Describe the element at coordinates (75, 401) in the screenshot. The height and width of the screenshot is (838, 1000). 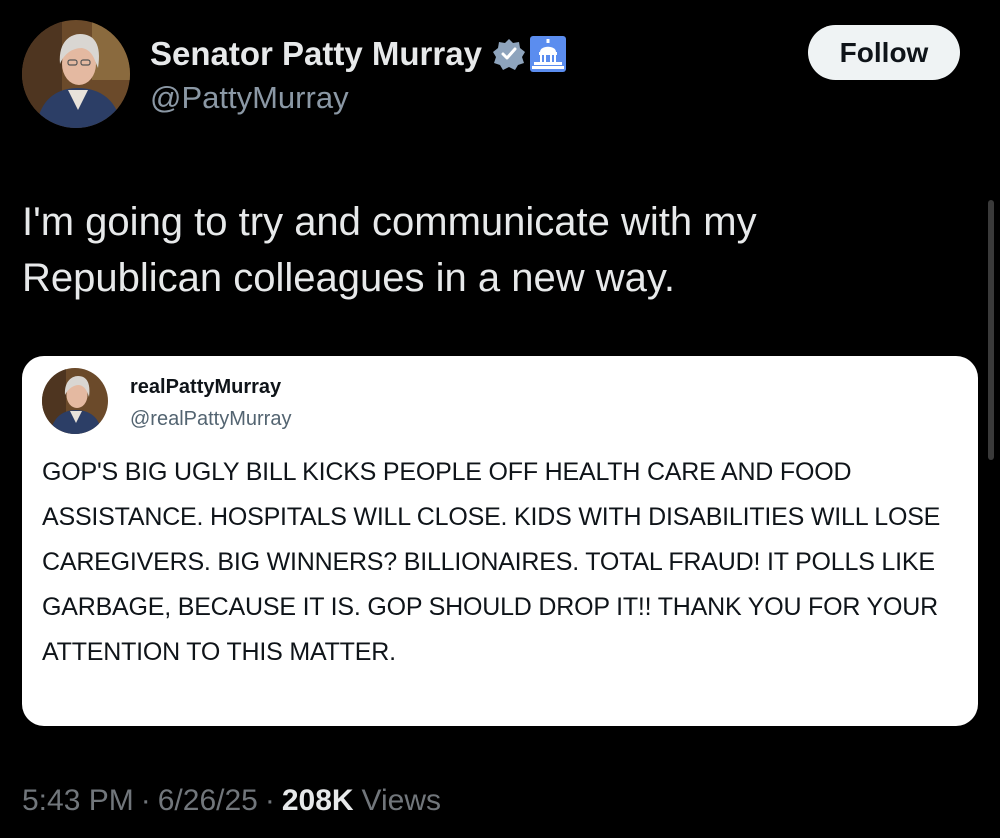
I see `quote-avatar` at that location.